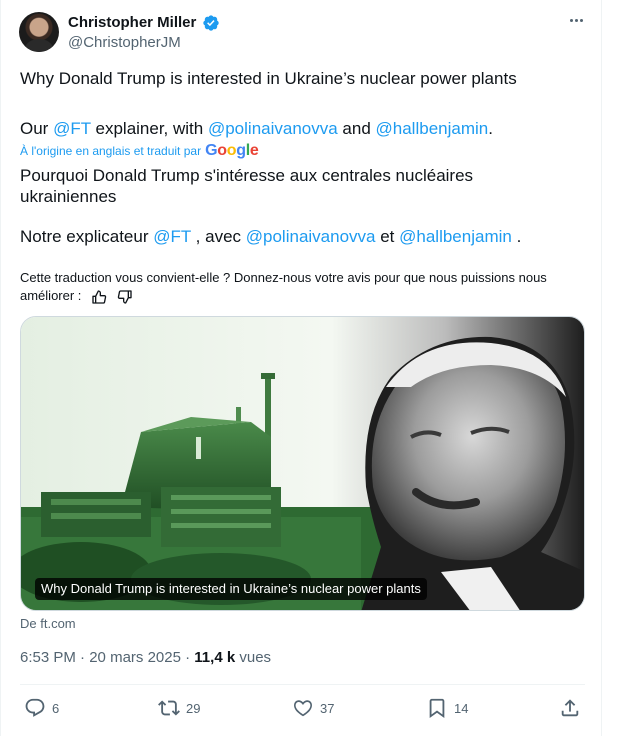 This screenshot has width=620, height=736. What do you see at coordinates (516, 236) in the screenshot?
I see `translated-fragment: .` at bounding box center [516, 236].